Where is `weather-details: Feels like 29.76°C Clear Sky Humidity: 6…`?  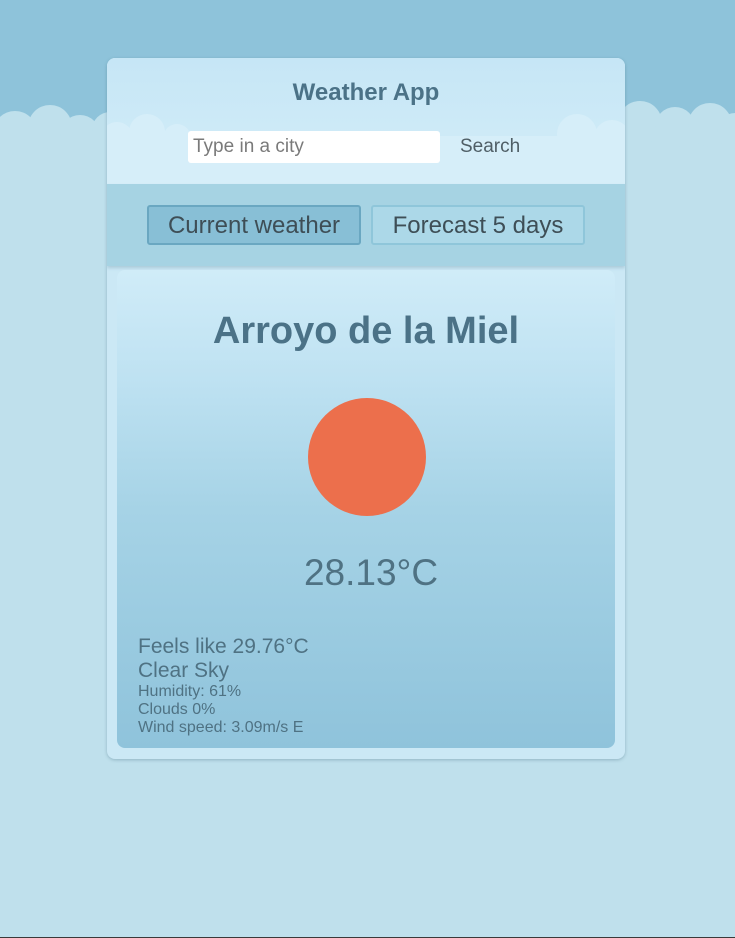 weather-details: Feels like 29.76°C Clear Sky Humidity: 6… is located at coordinates (223, 686).